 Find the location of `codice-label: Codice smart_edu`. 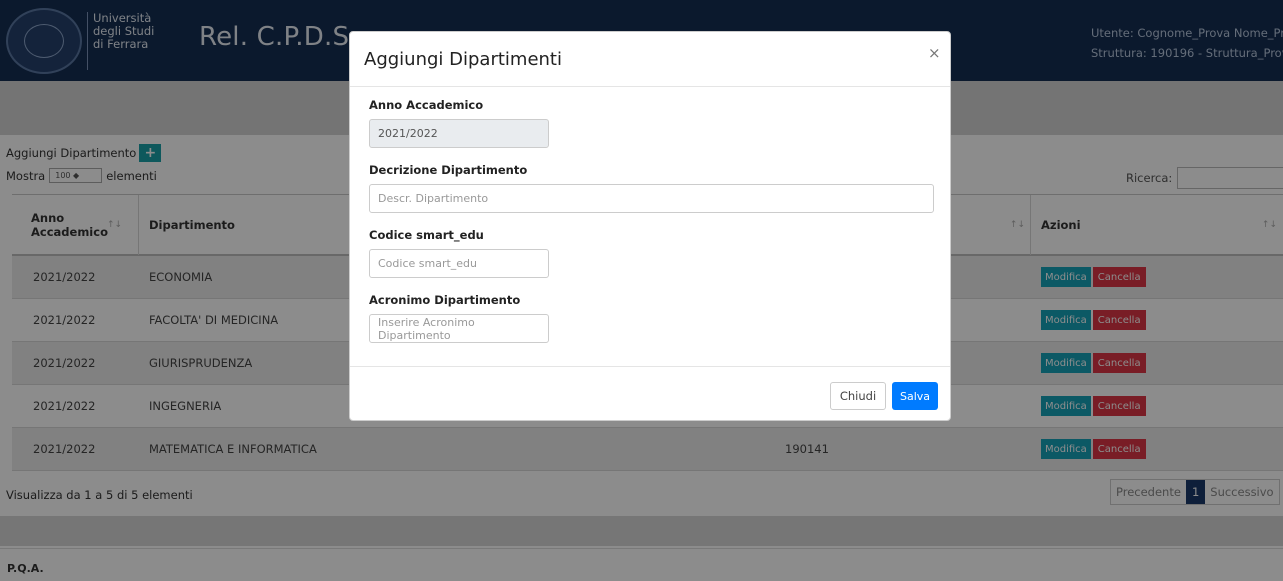

codice-label: Codice smart_edu is located at coordinates (426, 235).